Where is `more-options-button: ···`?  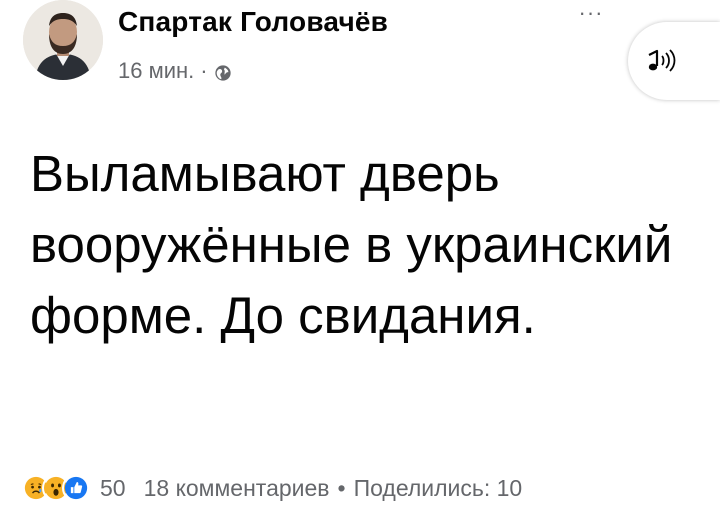 more-options-button: ··· is located at coordinates (591, 12).